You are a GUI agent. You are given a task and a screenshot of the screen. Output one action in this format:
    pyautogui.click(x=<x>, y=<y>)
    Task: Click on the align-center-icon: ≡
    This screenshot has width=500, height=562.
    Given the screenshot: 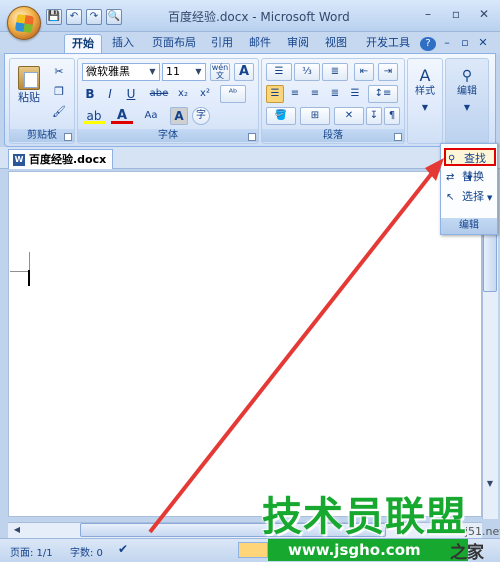 What is the action you would take?
    pyautogui.click(x=295, y=94)
    